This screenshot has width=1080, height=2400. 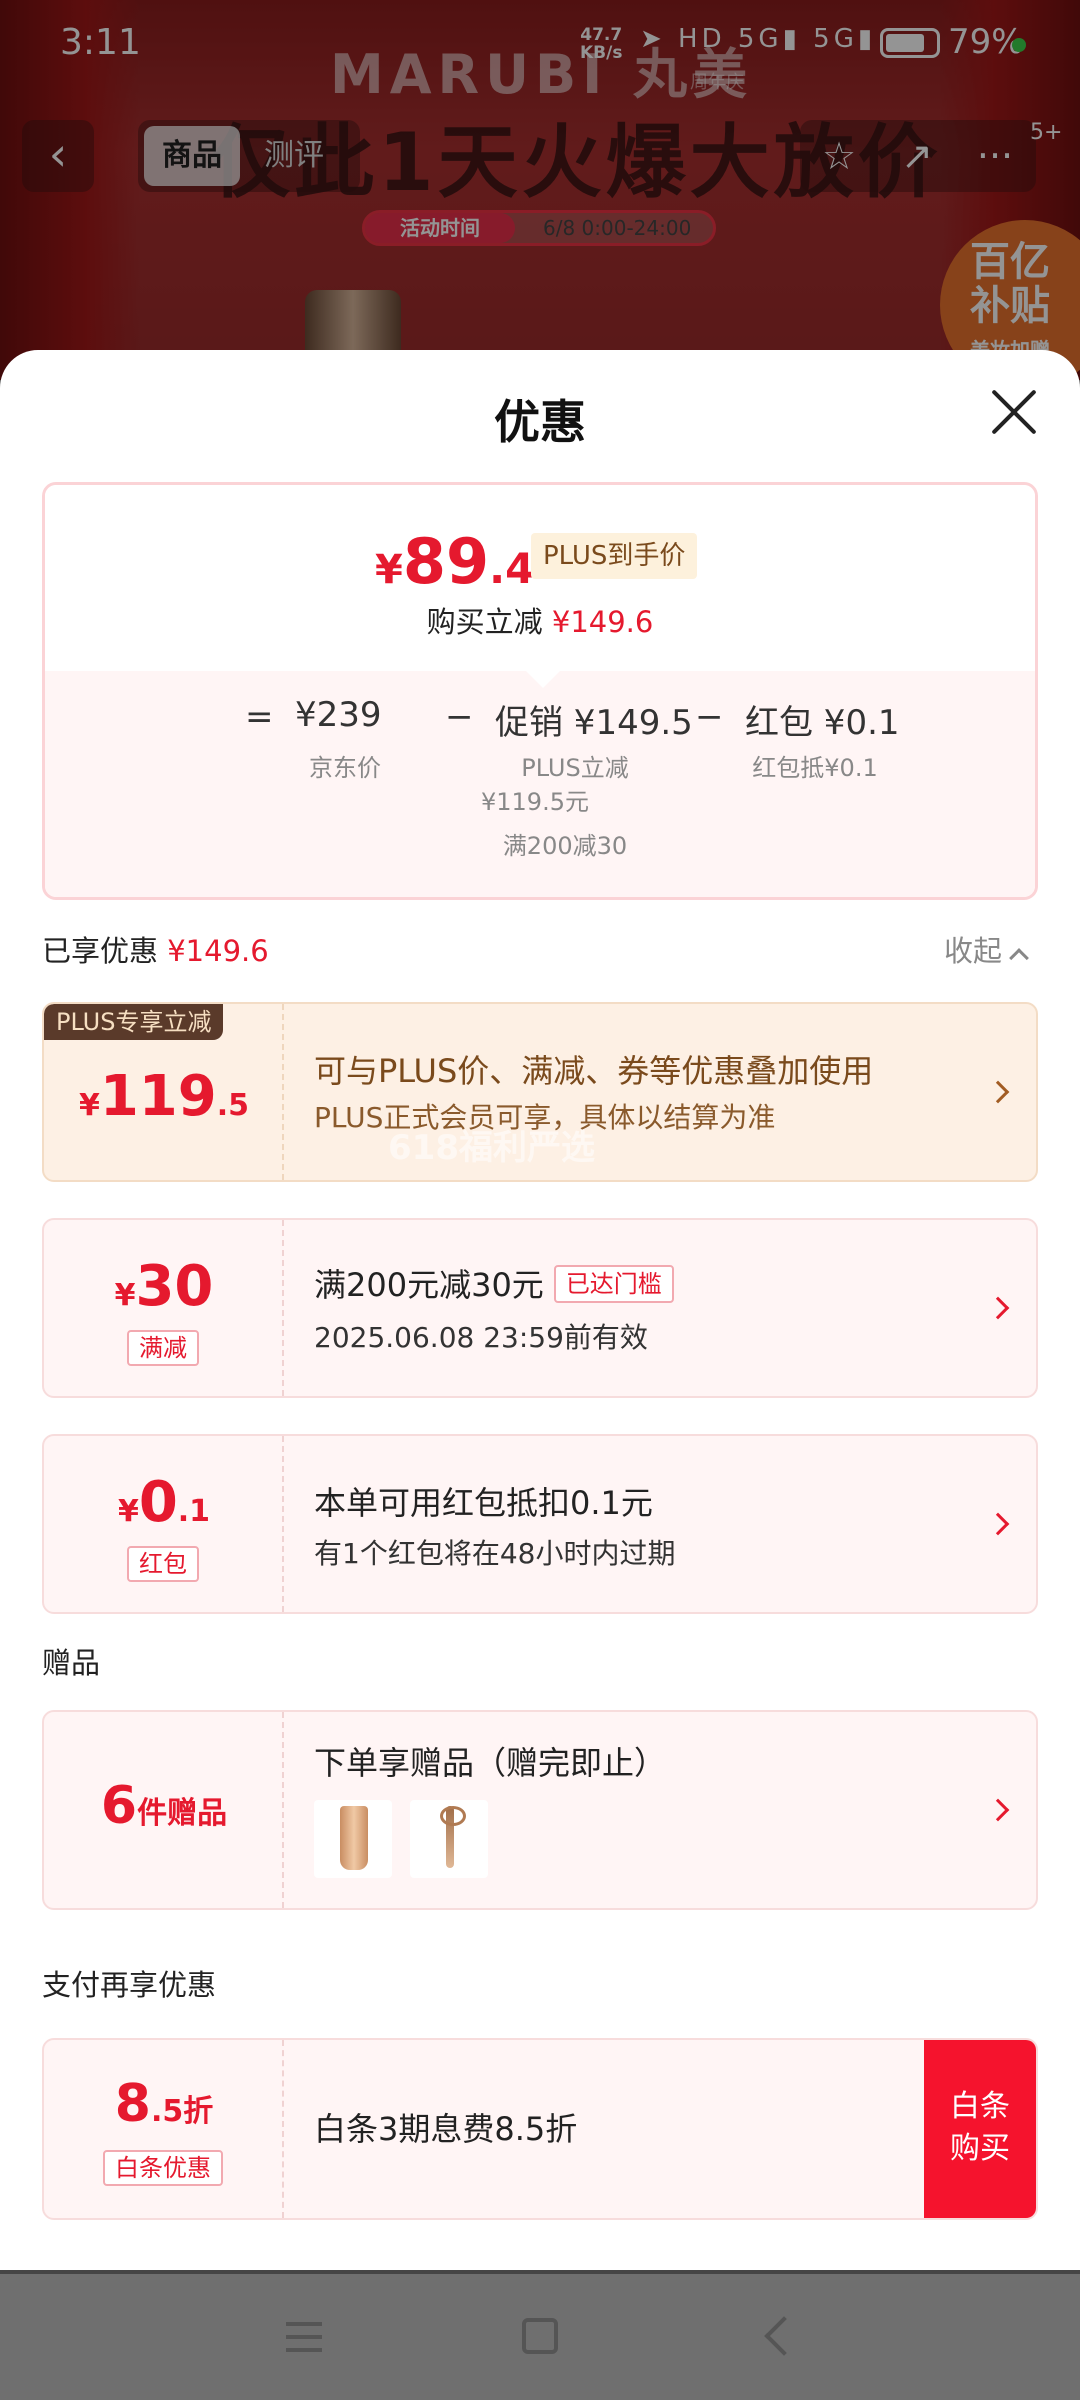 What do you see at coordinates (233, 1105) in the screenshot?
I see `plus-amount-dec: .5` at bounding box center [233, 1105].